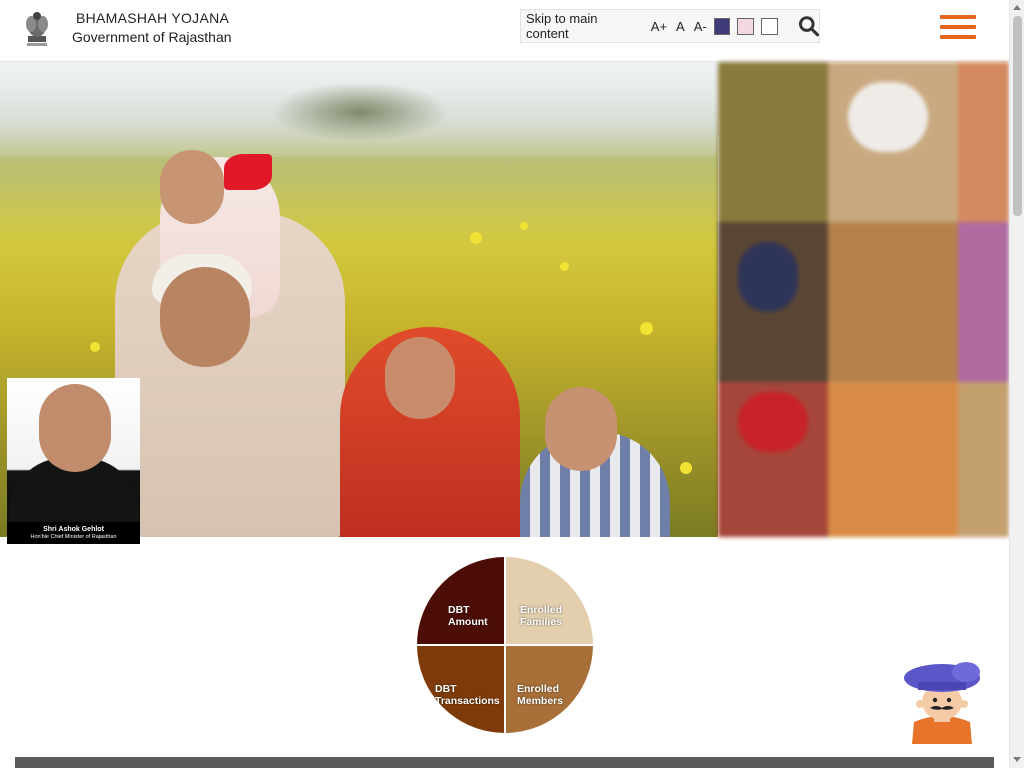 The image size is (1024, 768). I want to click on font-normal-button: A, so click(680, 26).